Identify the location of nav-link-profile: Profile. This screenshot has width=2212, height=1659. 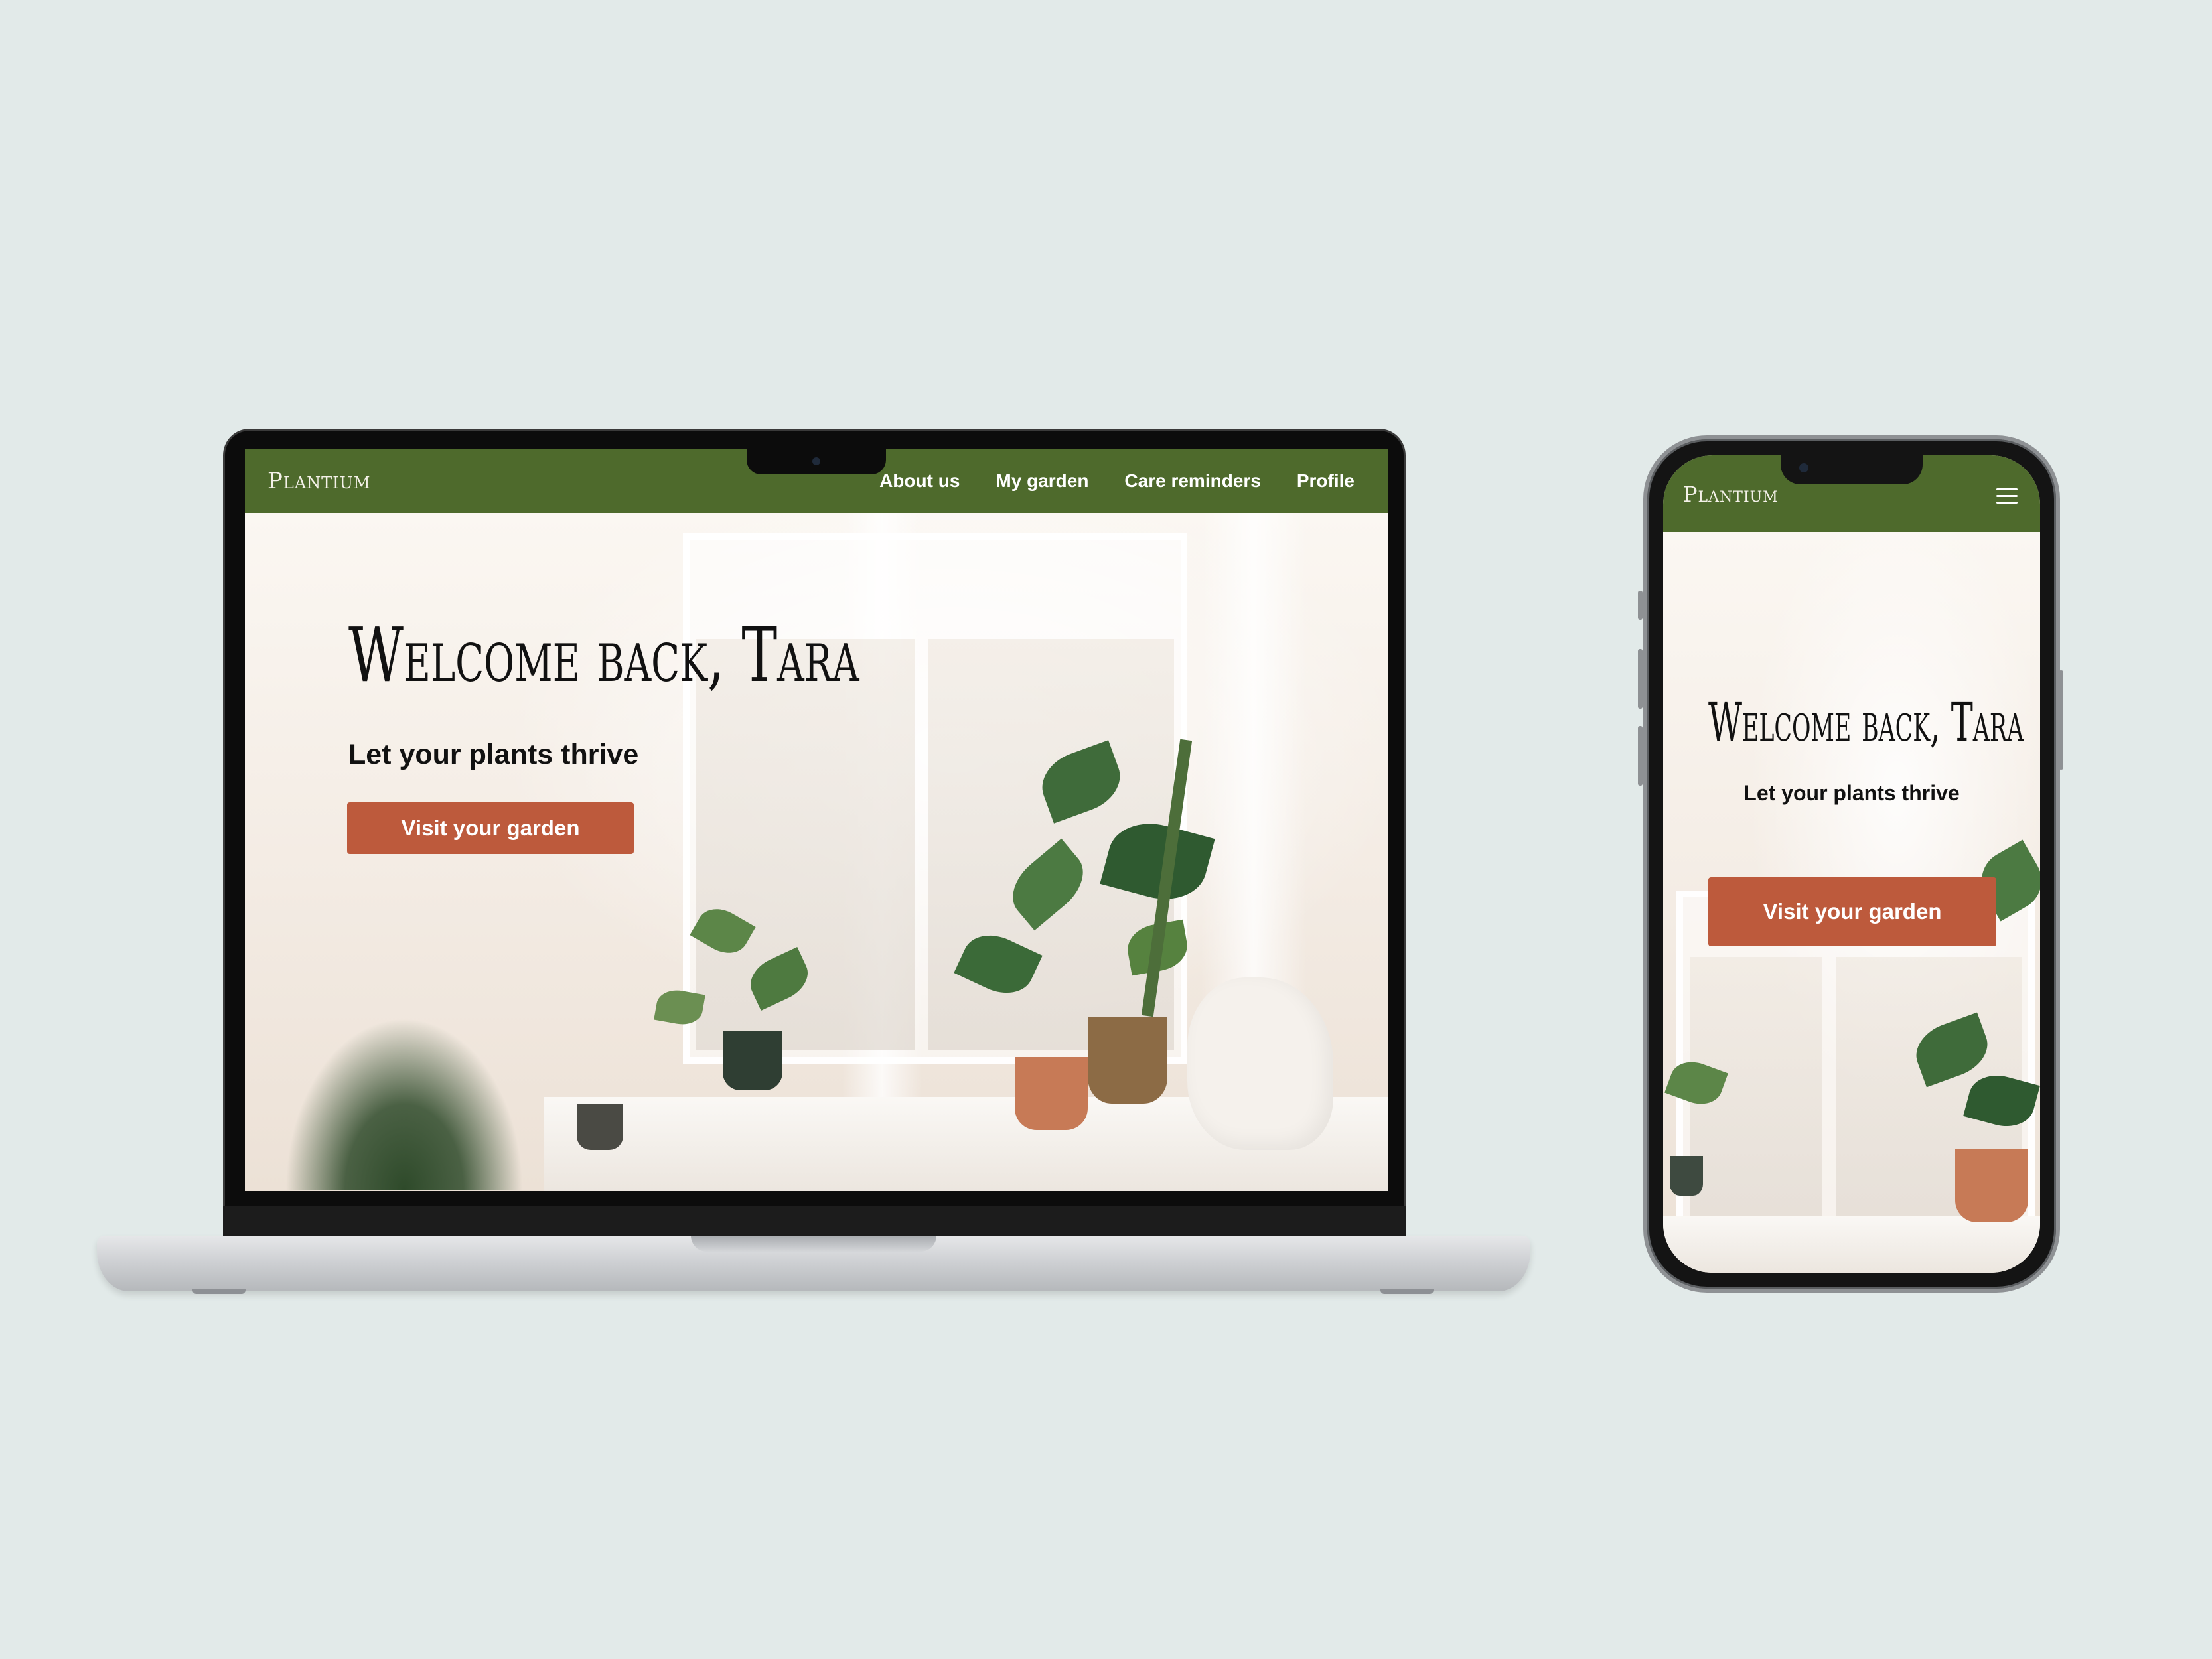
(1326, 481).